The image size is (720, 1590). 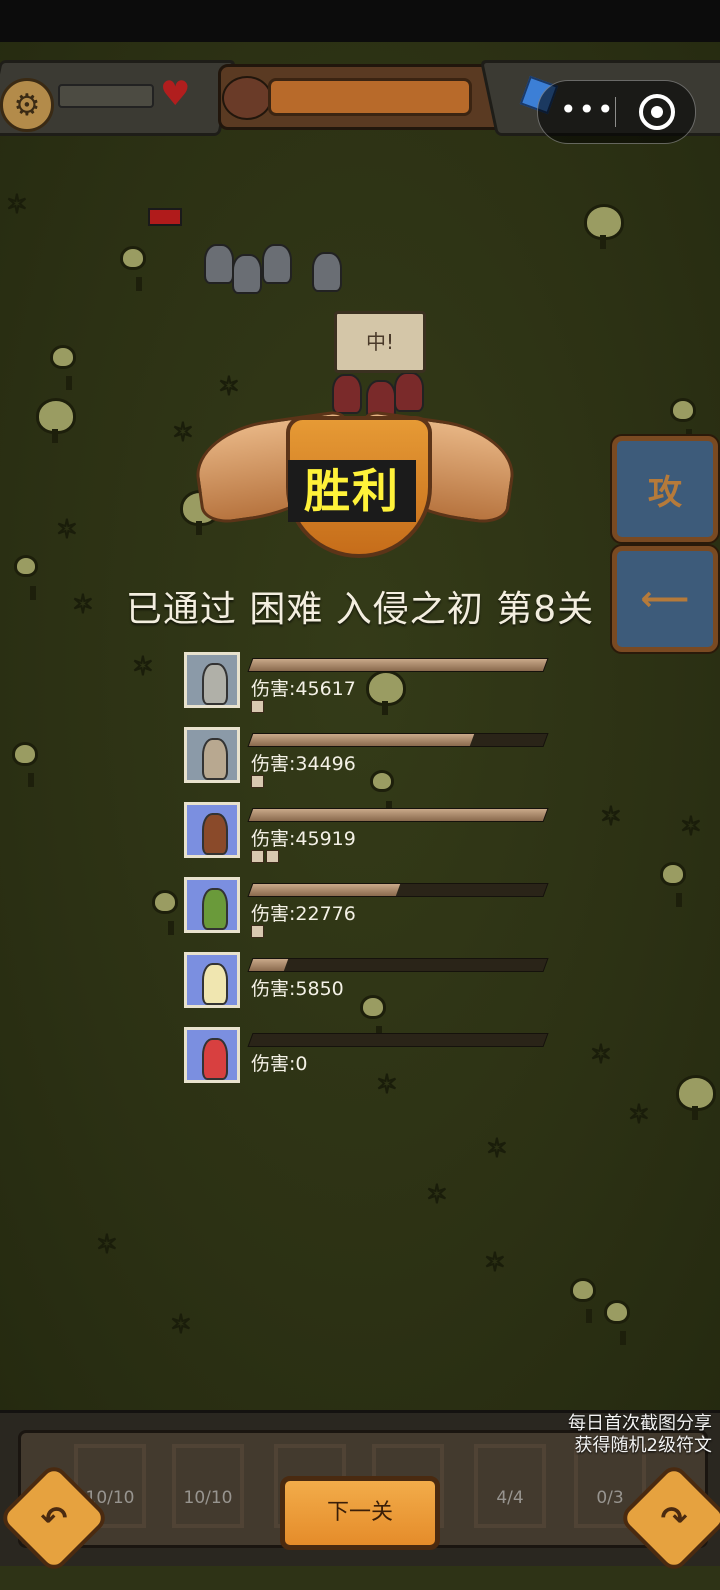 What do you see at coordinates (215, 909) in the screenshot?
I see `elf-archer-icon` at bounding box center [215, 909].